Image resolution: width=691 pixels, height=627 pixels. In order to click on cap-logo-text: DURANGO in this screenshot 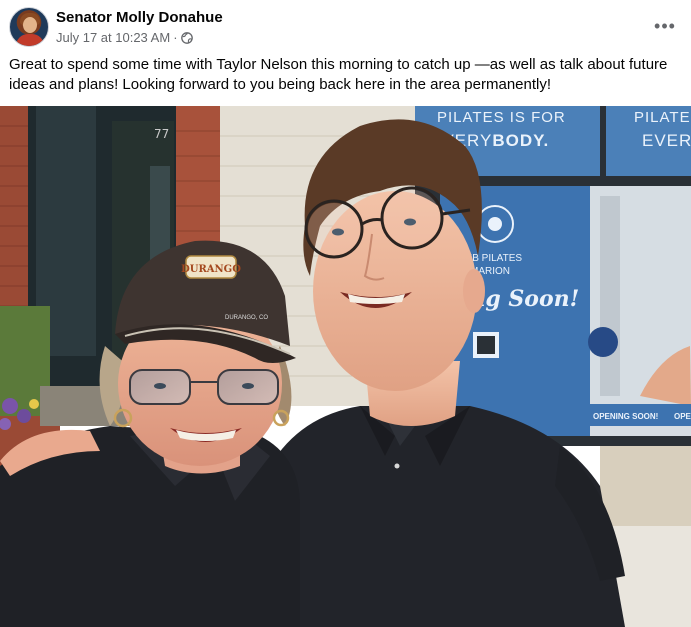, I will do `click(211, 269)`.